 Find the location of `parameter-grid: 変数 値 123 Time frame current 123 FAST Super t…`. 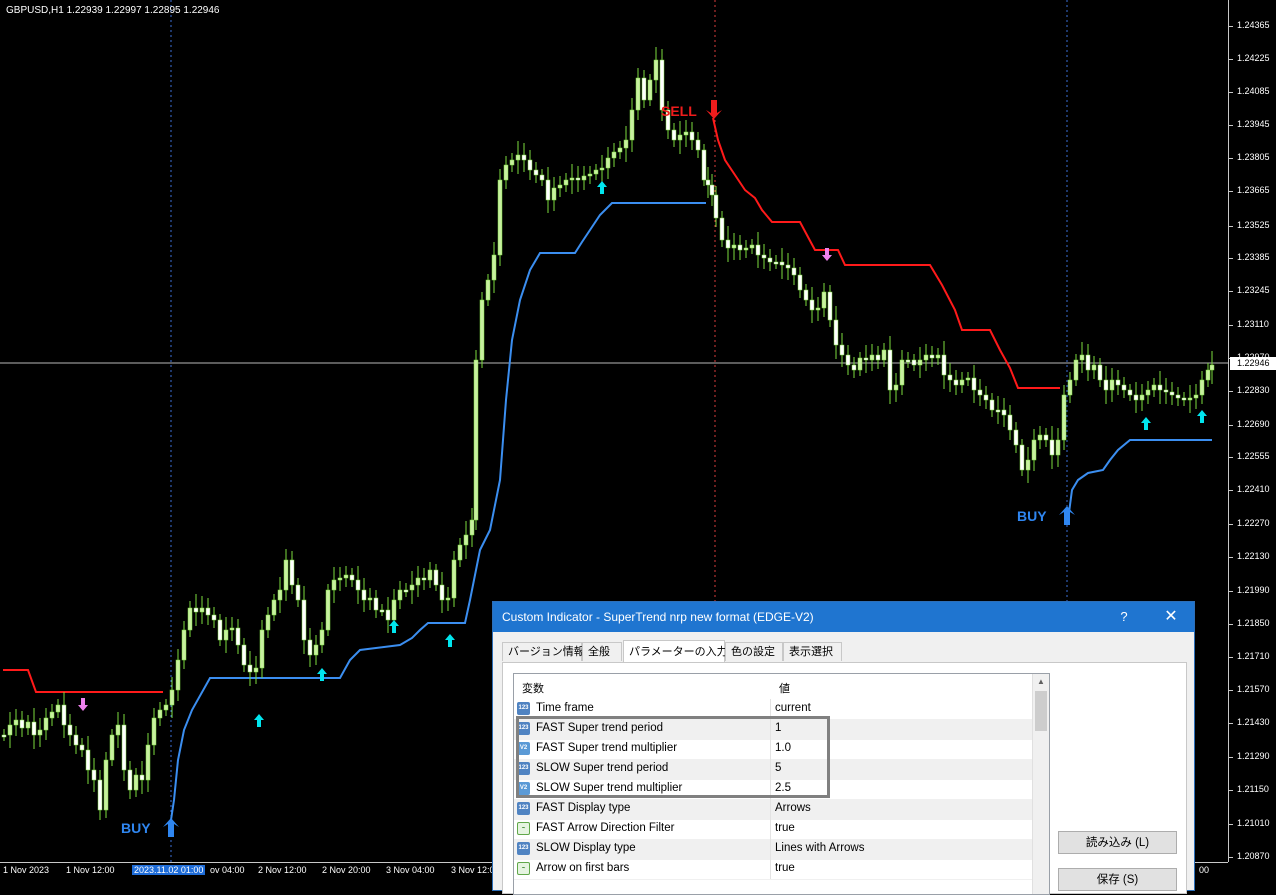

parameter-grid: 変数 値 123 Time frame current 123 FAST Super t… is located at coordinates (781, 784).